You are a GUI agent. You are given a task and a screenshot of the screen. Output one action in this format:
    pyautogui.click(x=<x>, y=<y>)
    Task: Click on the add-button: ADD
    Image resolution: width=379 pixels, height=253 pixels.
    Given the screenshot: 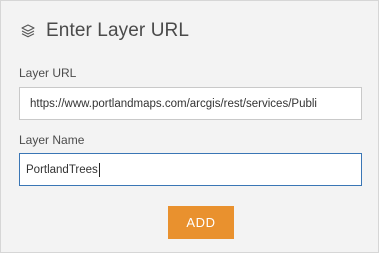 What is the action you would take?
    pyautogui.click(x=201, y=222)
    